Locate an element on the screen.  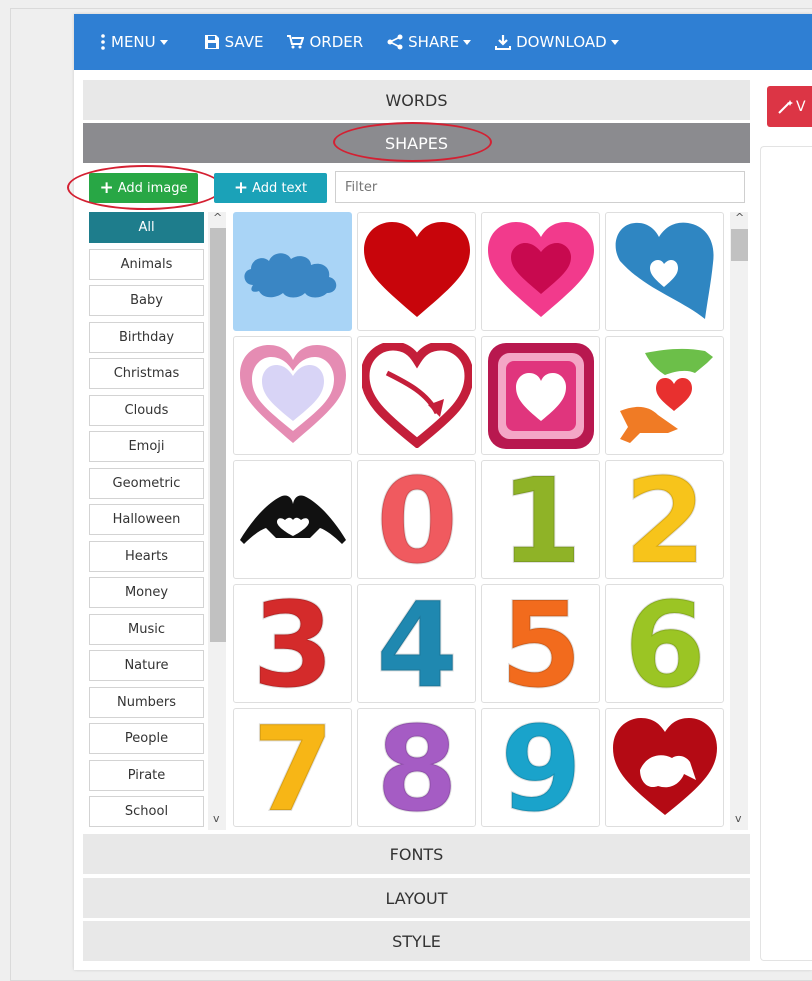
number-1-shape-tile: 1 is located at coordinates (540, 519).